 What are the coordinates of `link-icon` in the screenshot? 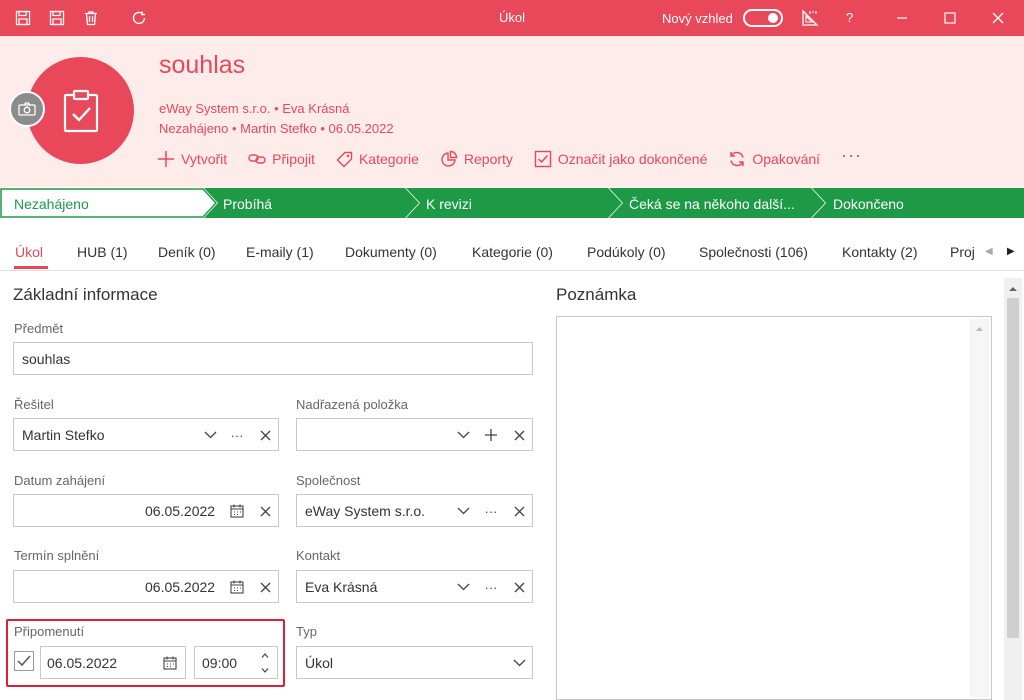 It's located at (257, 159).